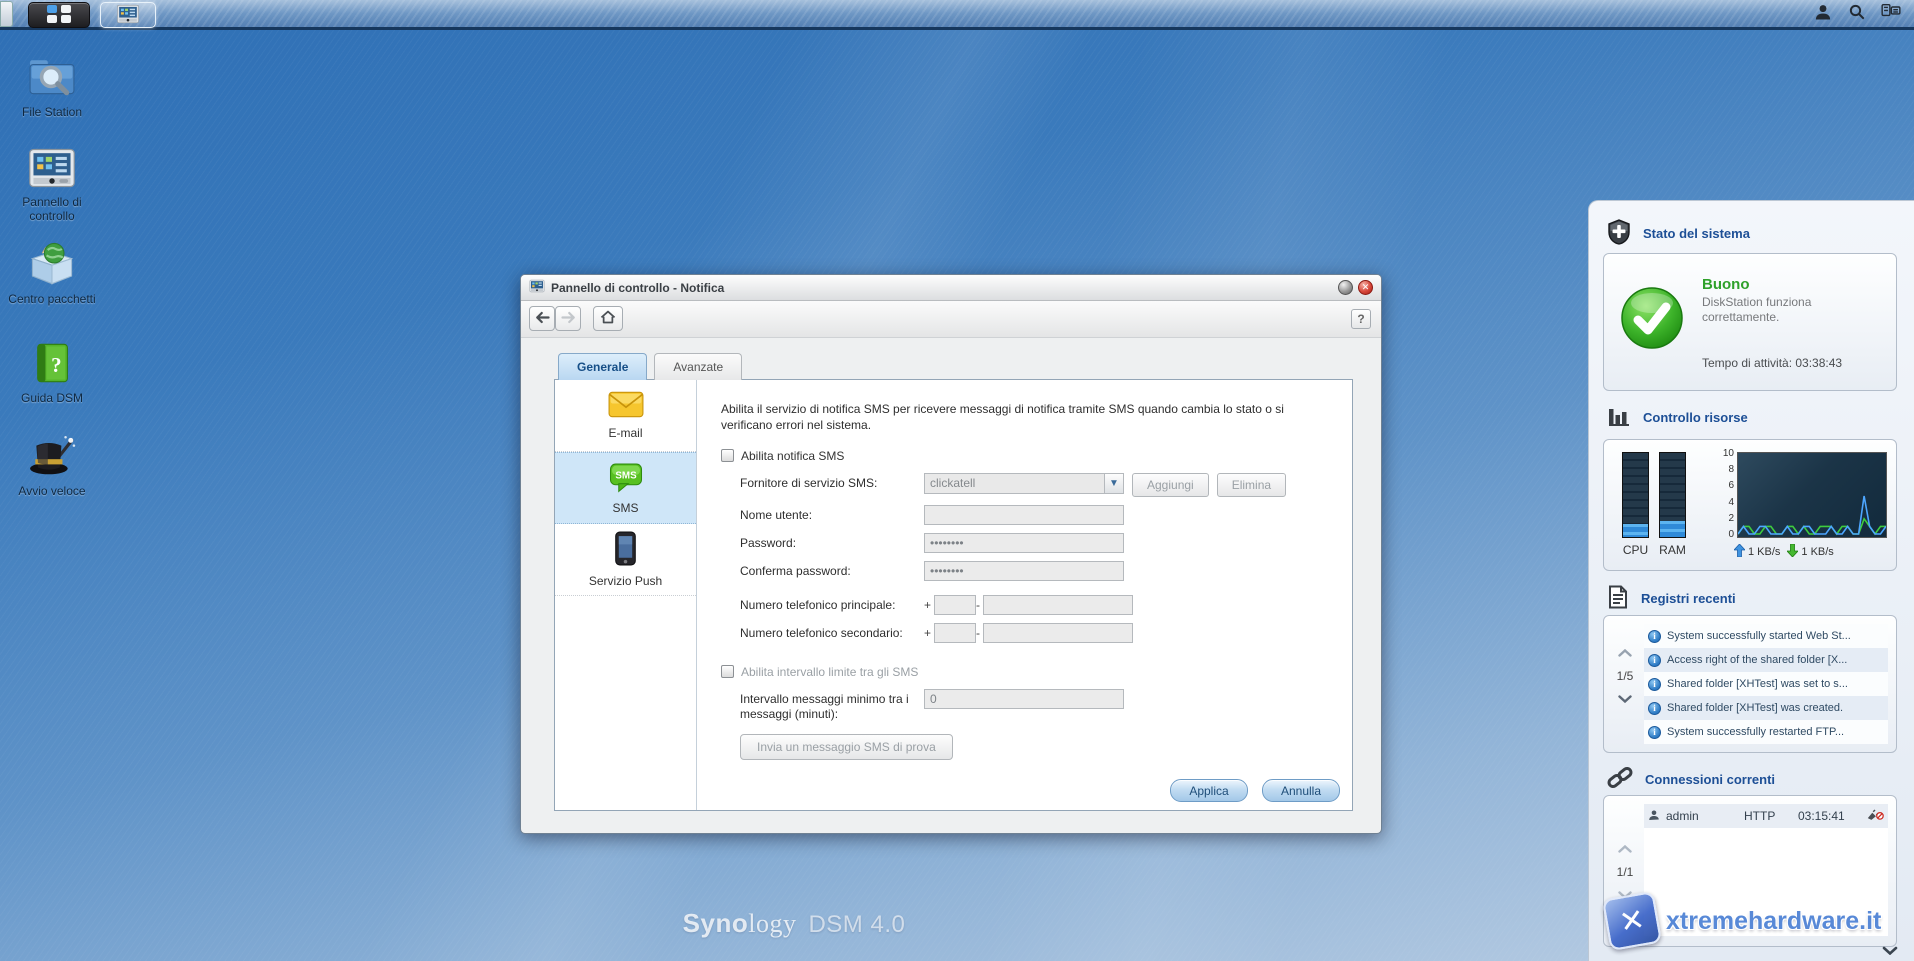 Image resolution: width=1914 pixels, height=961 pixels. I want to click on taskbar, so click(957, 15).